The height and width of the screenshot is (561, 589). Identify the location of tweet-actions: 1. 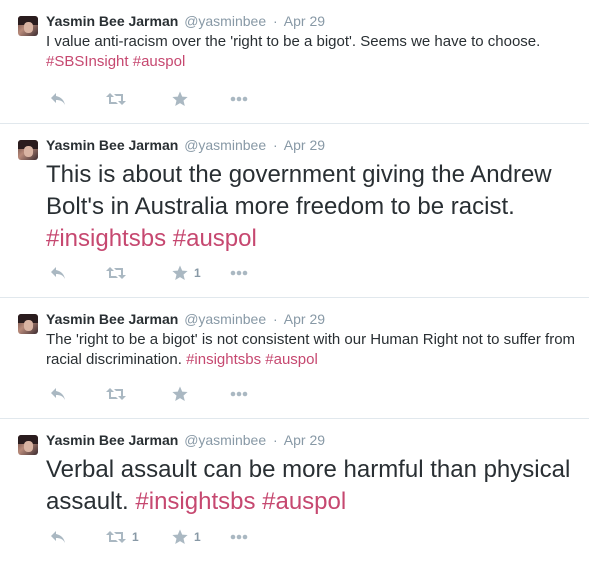
(149, 273).